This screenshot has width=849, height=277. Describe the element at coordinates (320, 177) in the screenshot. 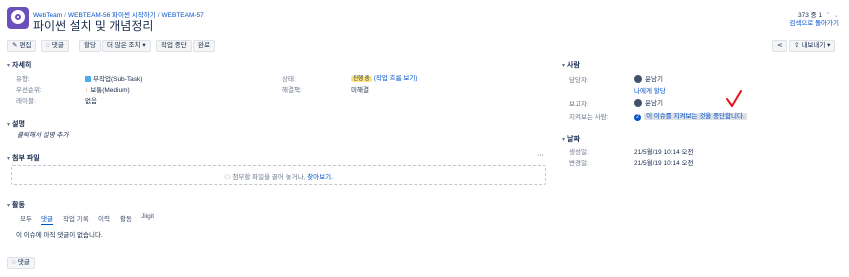

I see `browse-link: 찾아보기.` at that location.